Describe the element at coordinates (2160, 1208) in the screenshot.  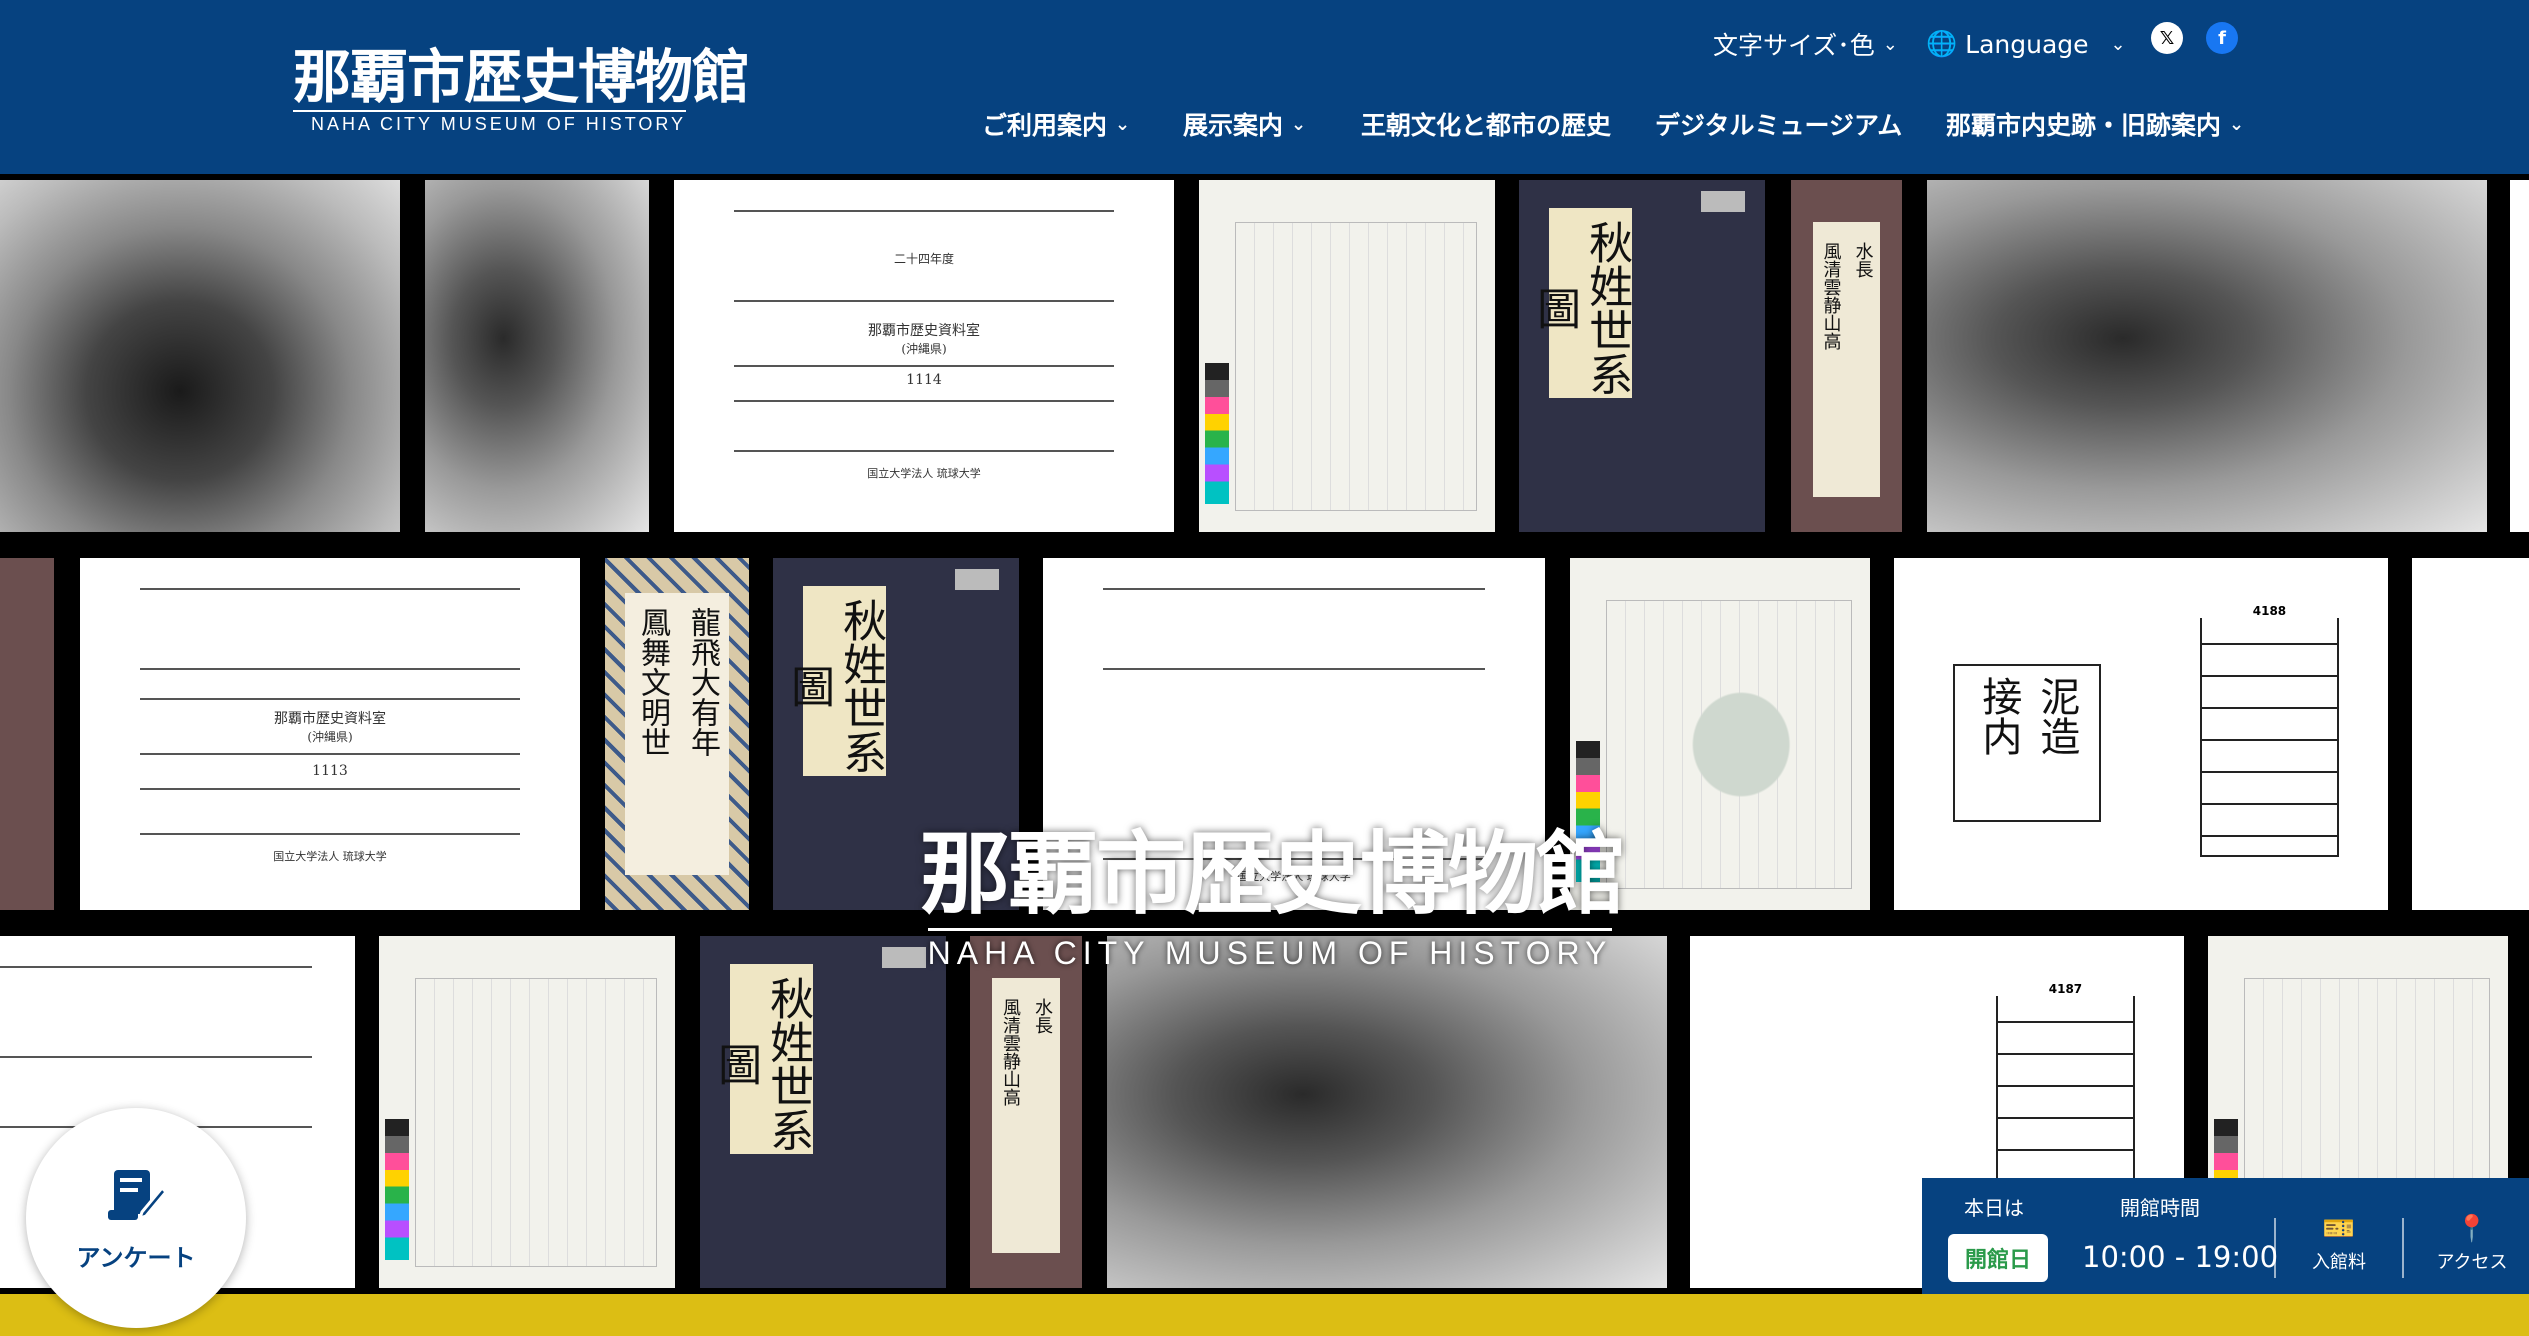
I see `hours-label: 開館時間` at that location.